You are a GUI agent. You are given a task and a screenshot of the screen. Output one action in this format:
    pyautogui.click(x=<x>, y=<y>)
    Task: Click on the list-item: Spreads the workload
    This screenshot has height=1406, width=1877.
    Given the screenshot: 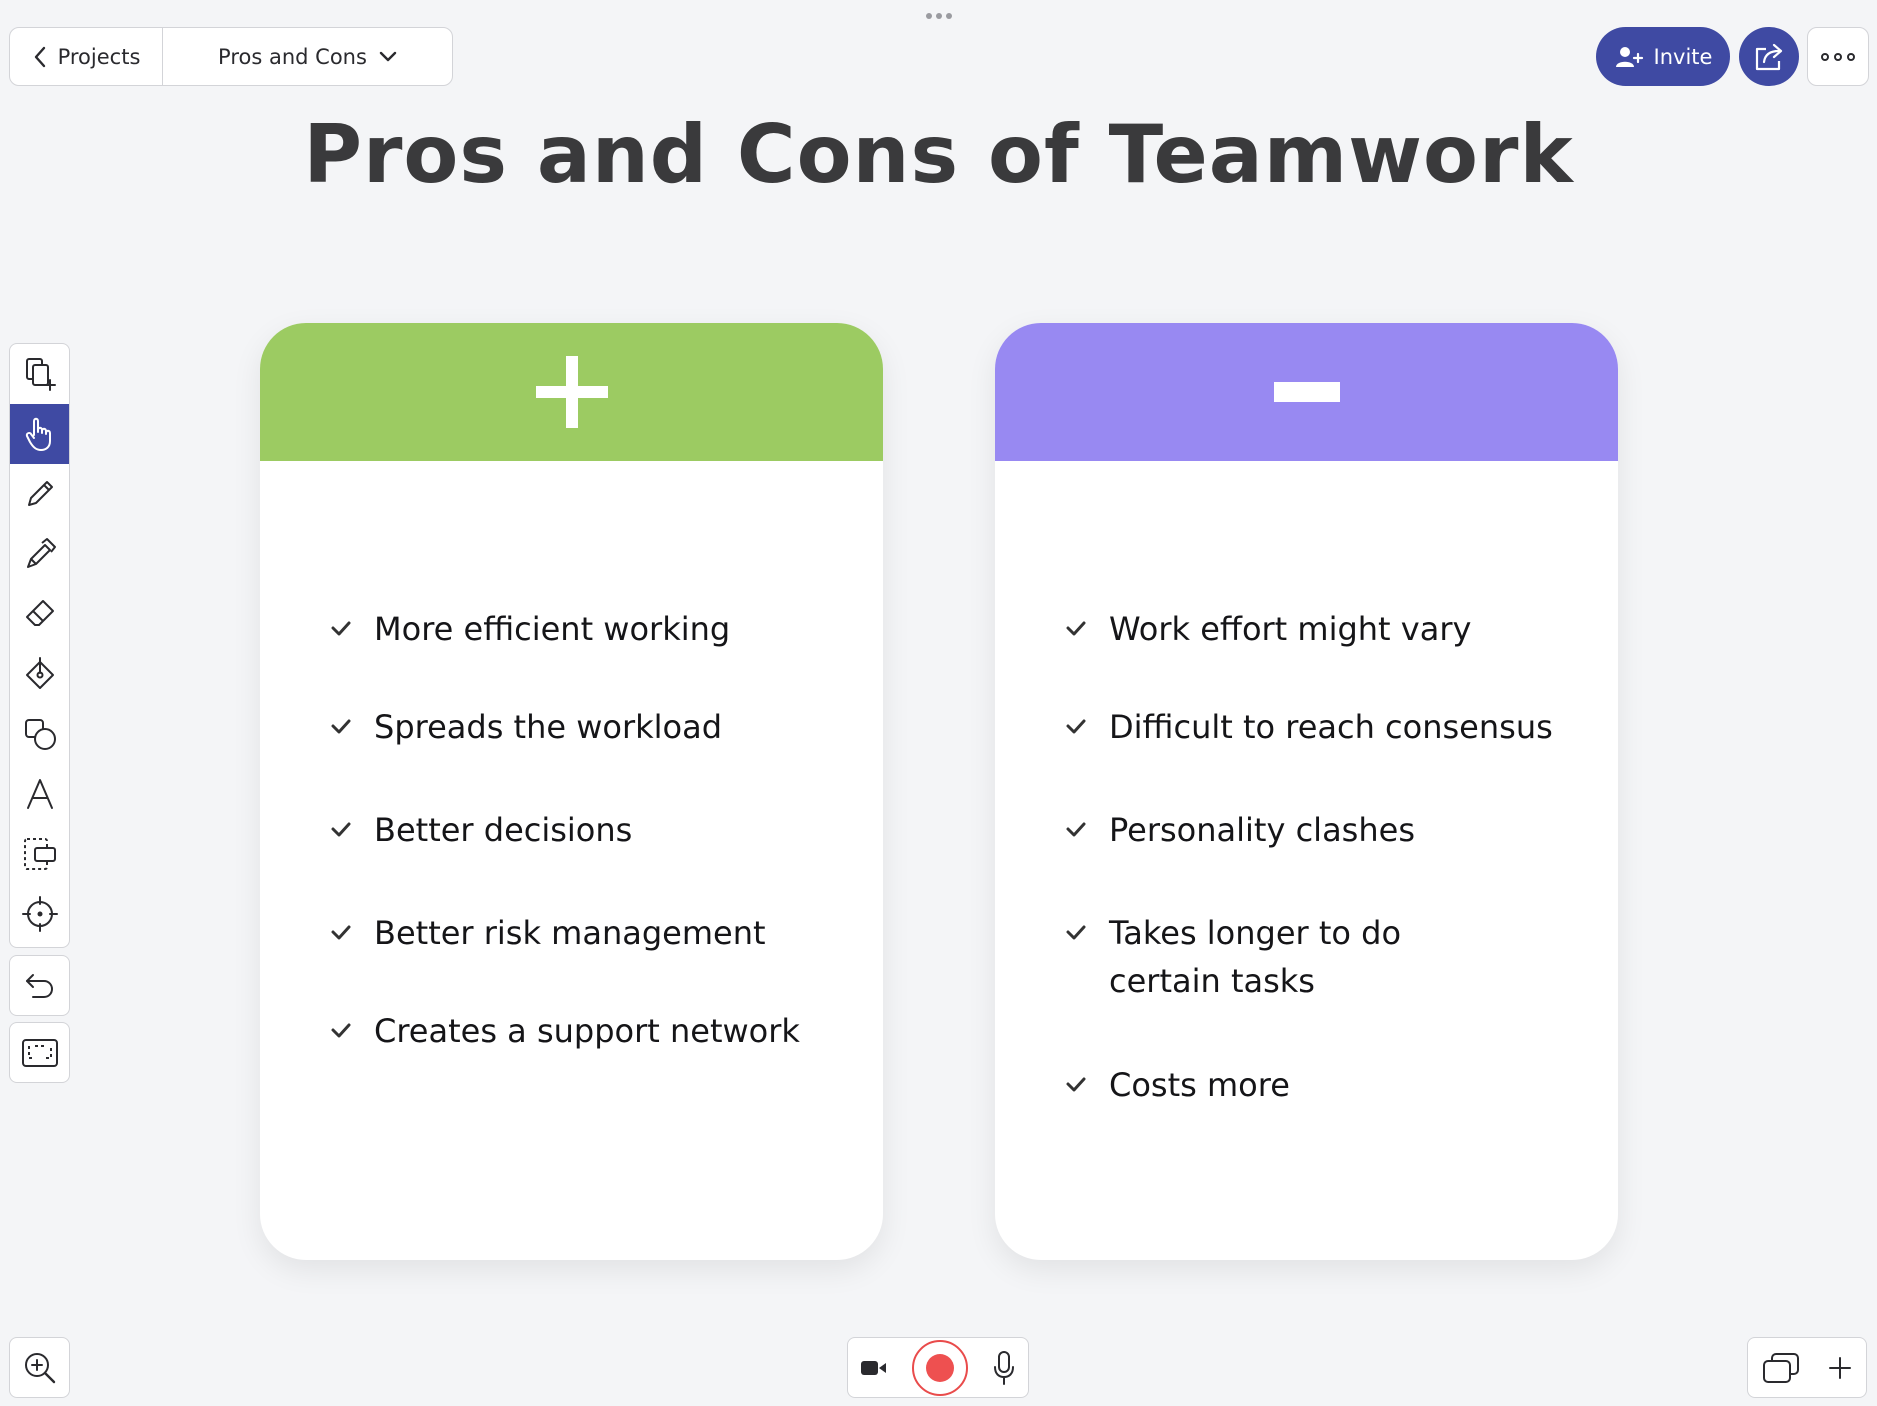 What is the action you would take?
    pyautogui.click(x=585, y=727)
    